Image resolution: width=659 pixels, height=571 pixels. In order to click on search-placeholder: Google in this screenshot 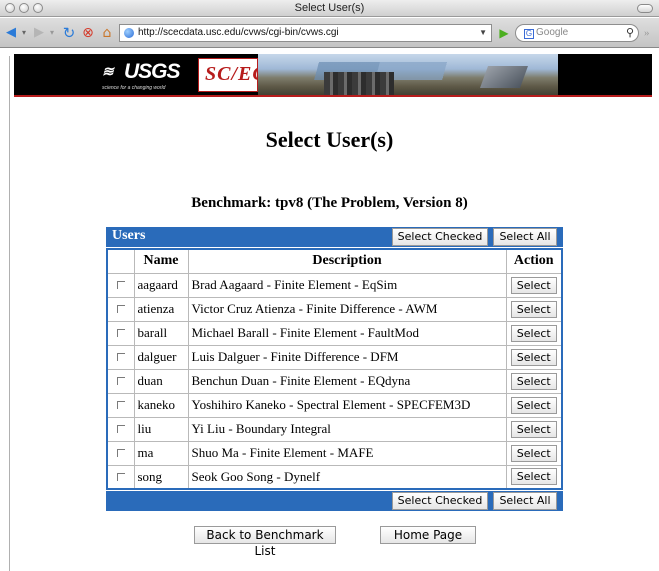, I will do `click(552, 32)`.